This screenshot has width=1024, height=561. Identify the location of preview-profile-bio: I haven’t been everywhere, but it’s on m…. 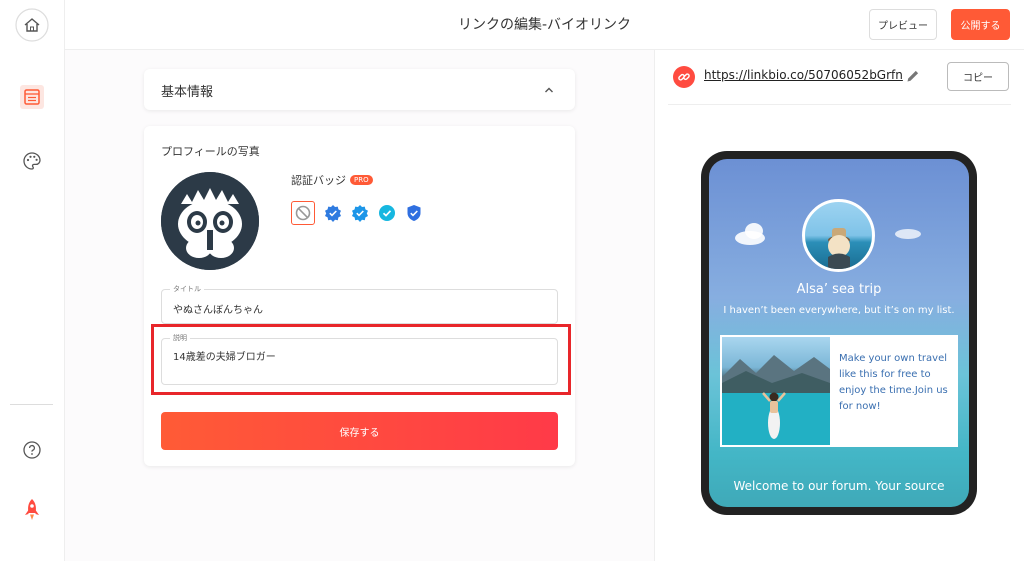
(839, 310).